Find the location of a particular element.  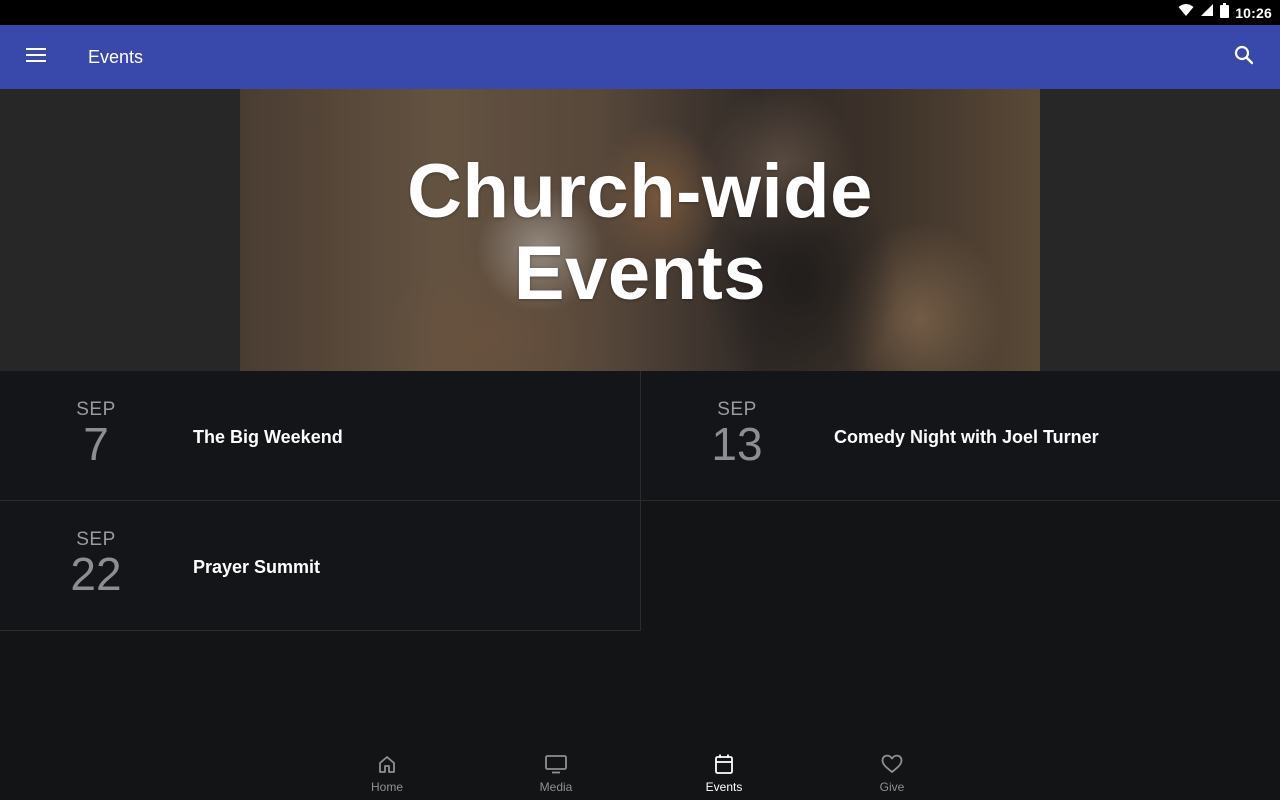

event-date: SEP 7 is located at coordinates (96, 433).